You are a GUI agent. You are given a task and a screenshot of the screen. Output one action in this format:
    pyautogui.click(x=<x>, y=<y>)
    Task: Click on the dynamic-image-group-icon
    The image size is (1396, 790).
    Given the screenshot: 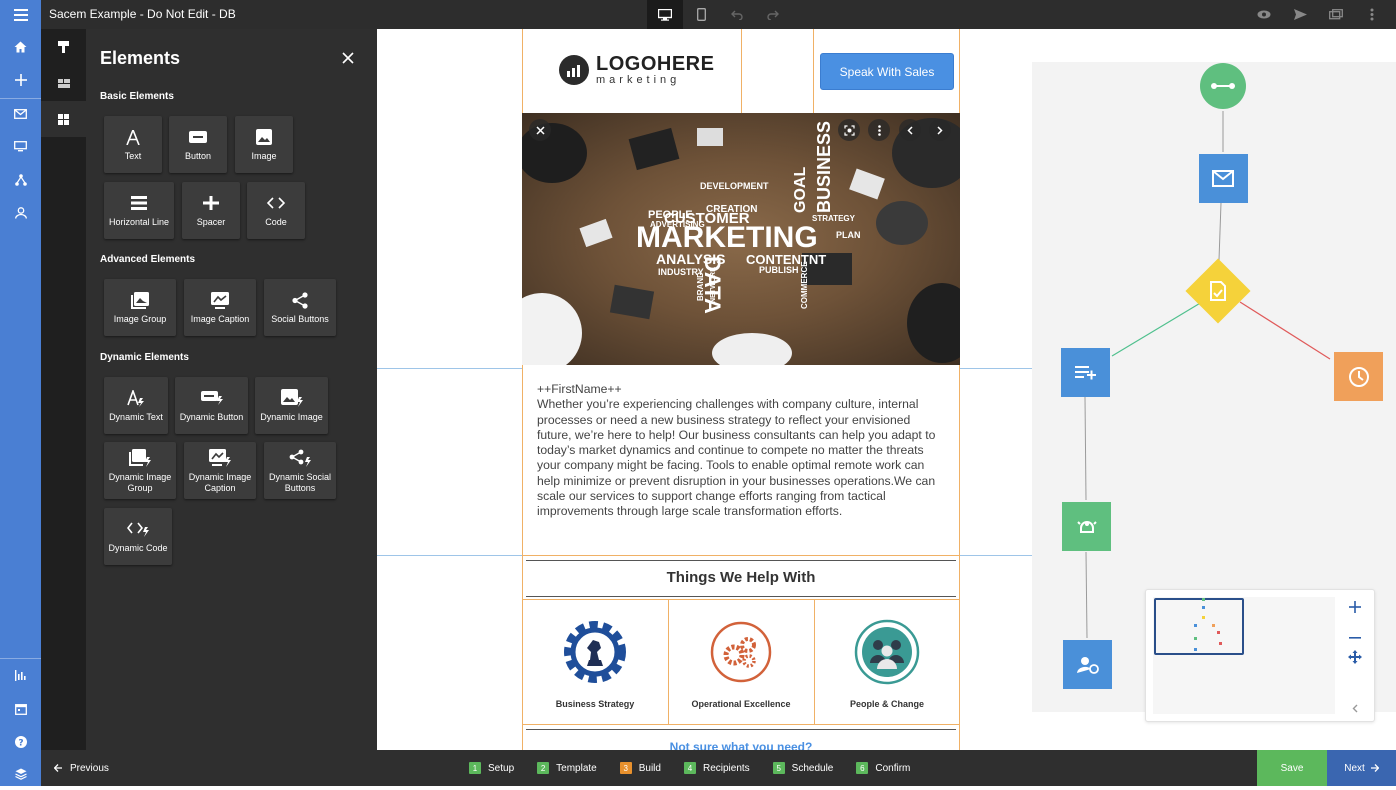 What is the action you would take?
    pyautogui.click(x=140, y=458)
    